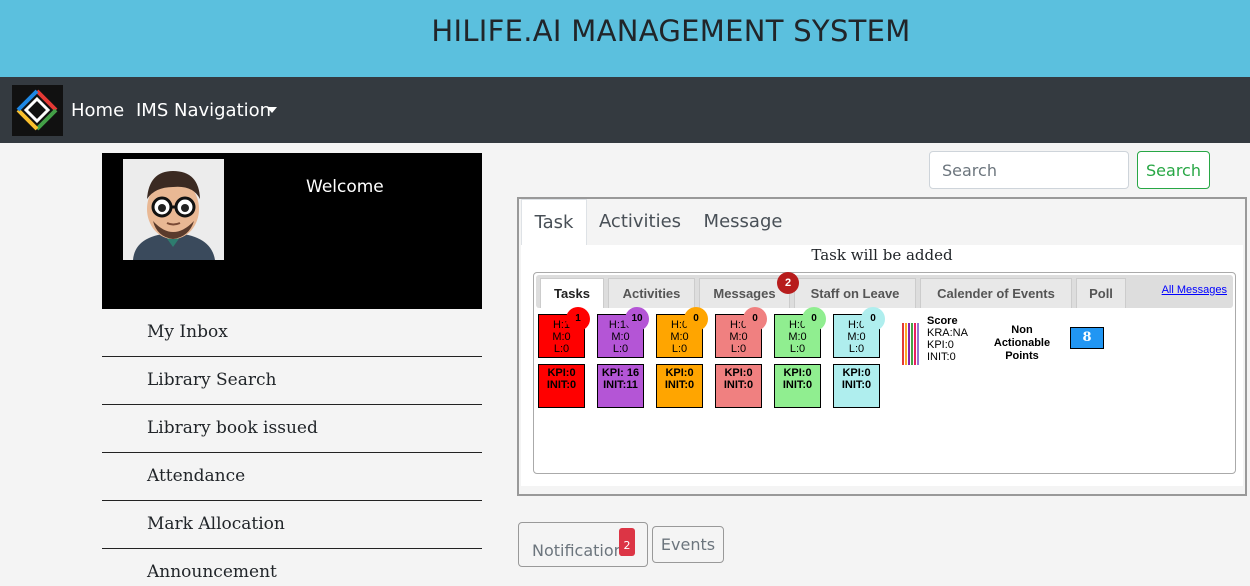  Describe the element at coordinates (173, 209) in the screenshot. I see `avatar` at that location.